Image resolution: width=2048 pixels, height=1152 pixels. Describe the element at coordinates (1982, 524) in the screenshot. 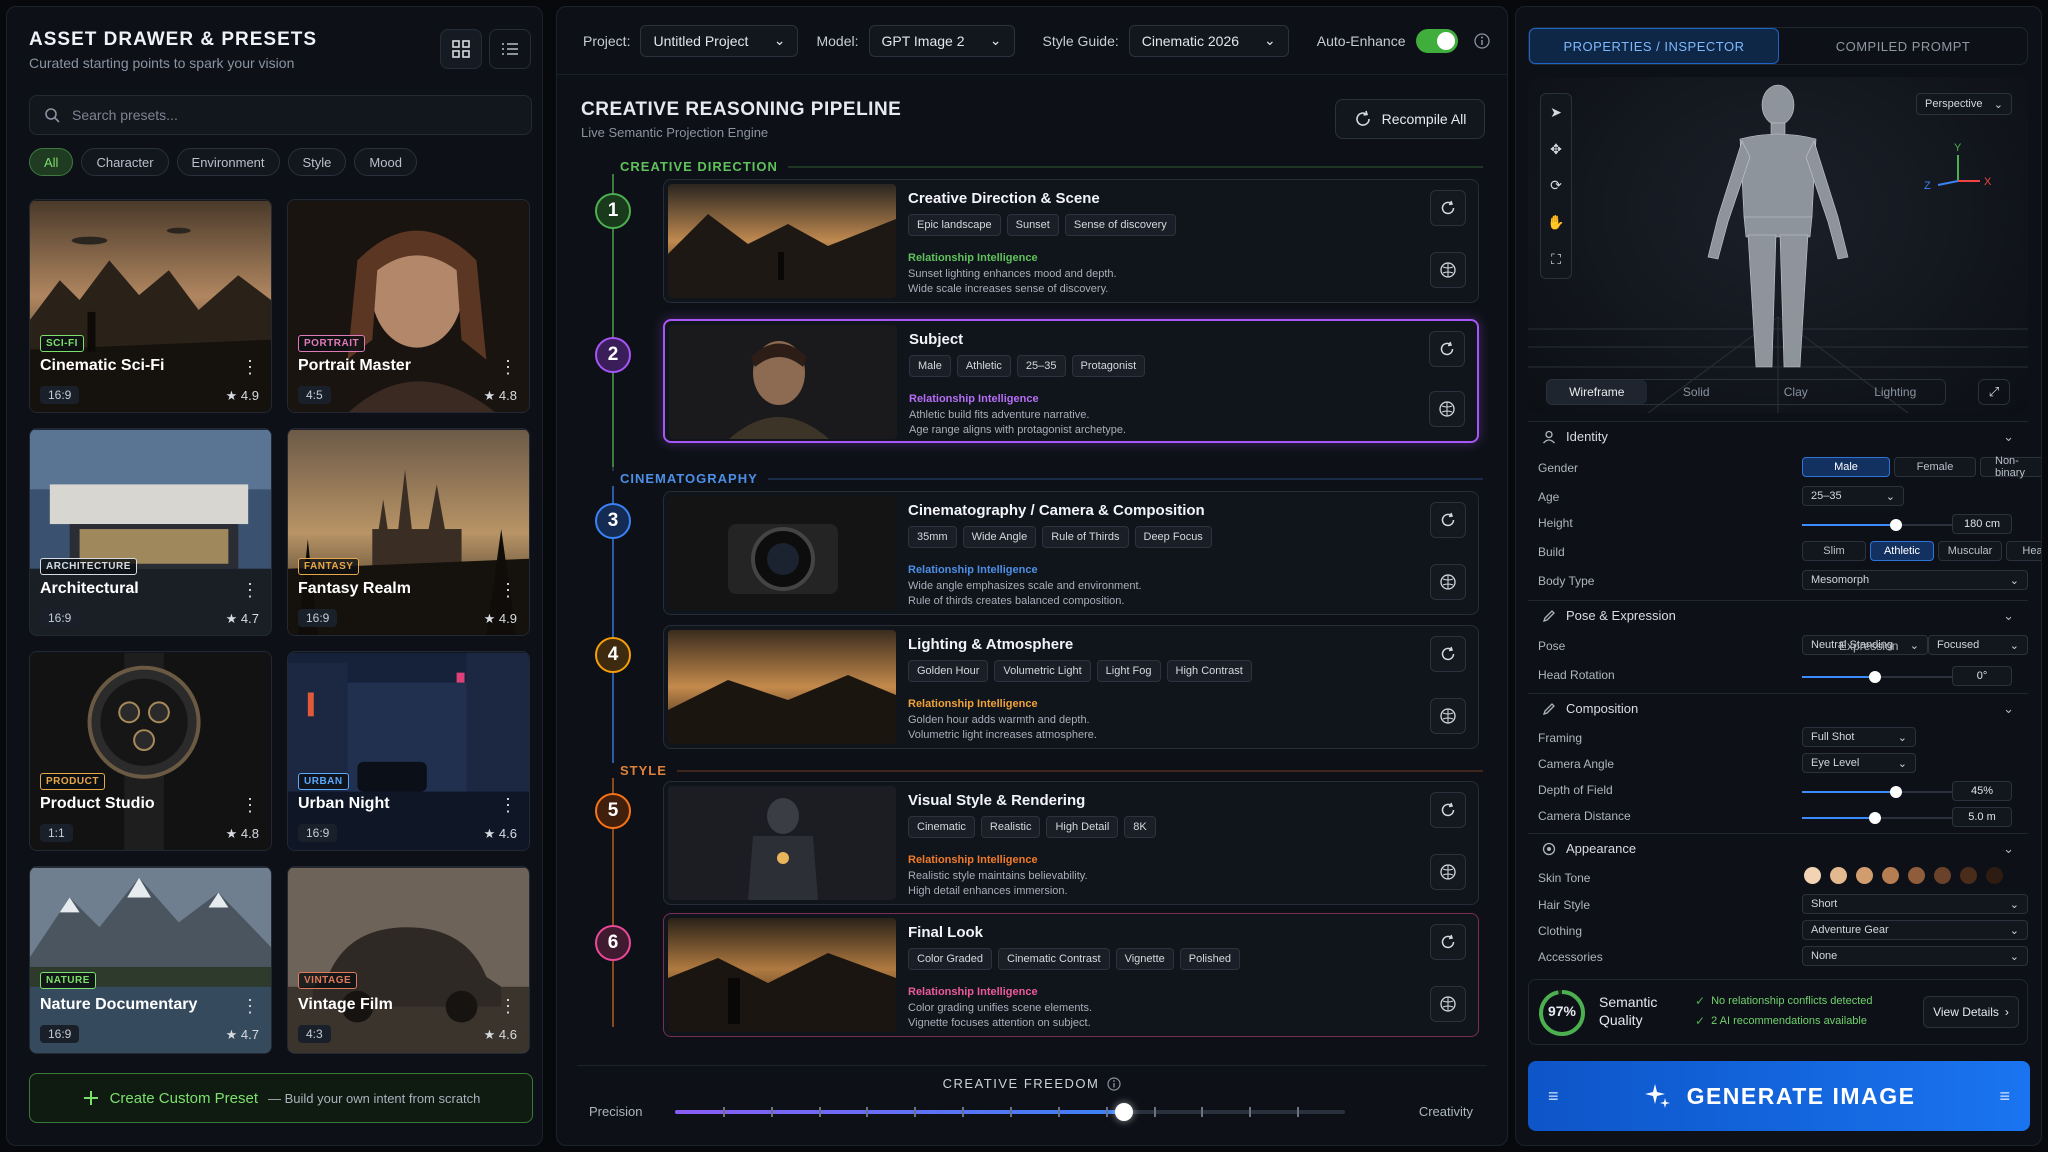

I see `height-value: 180 cm` at that location.